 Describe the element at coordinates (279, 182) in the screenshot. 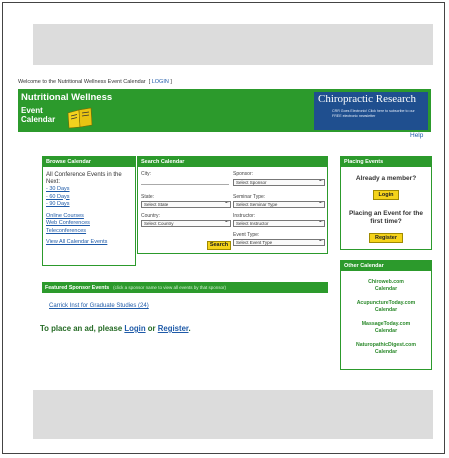

I see `sponsor-select: Select Sponsor` at that location.